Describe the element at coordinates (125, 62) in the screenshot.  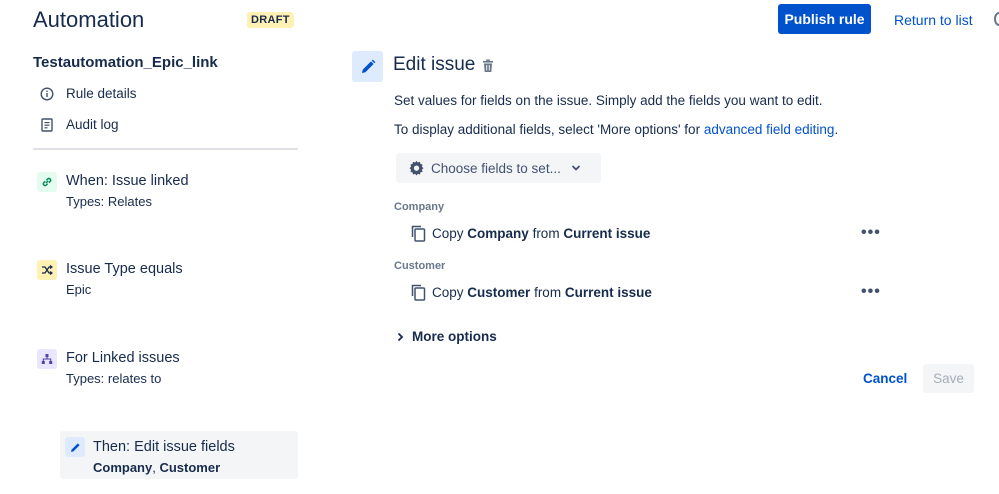
I see `rule-name: Testautomation_Epic_link` at that location.